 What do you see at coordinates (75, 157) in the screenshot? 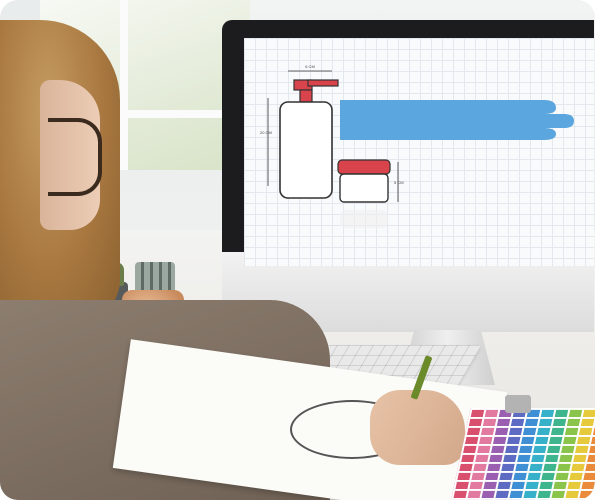
I see `glasses` at bounding box center [75, 157].